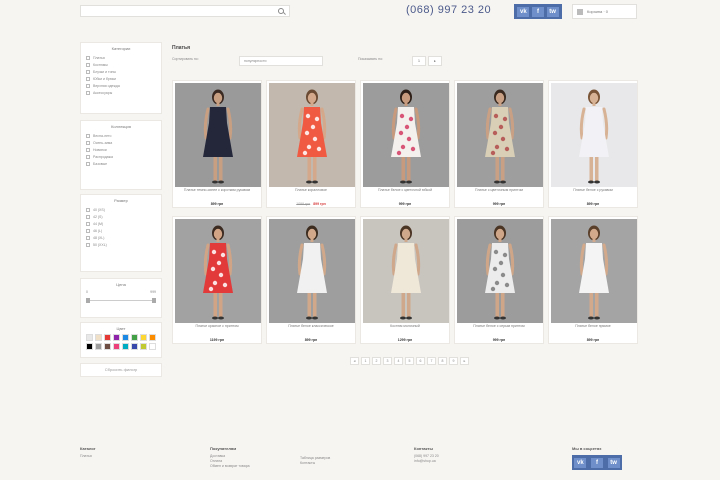 The image size is (720, 480). I want to click on product-name: Платье белое с цветочной юбкой, so click(405, 190).